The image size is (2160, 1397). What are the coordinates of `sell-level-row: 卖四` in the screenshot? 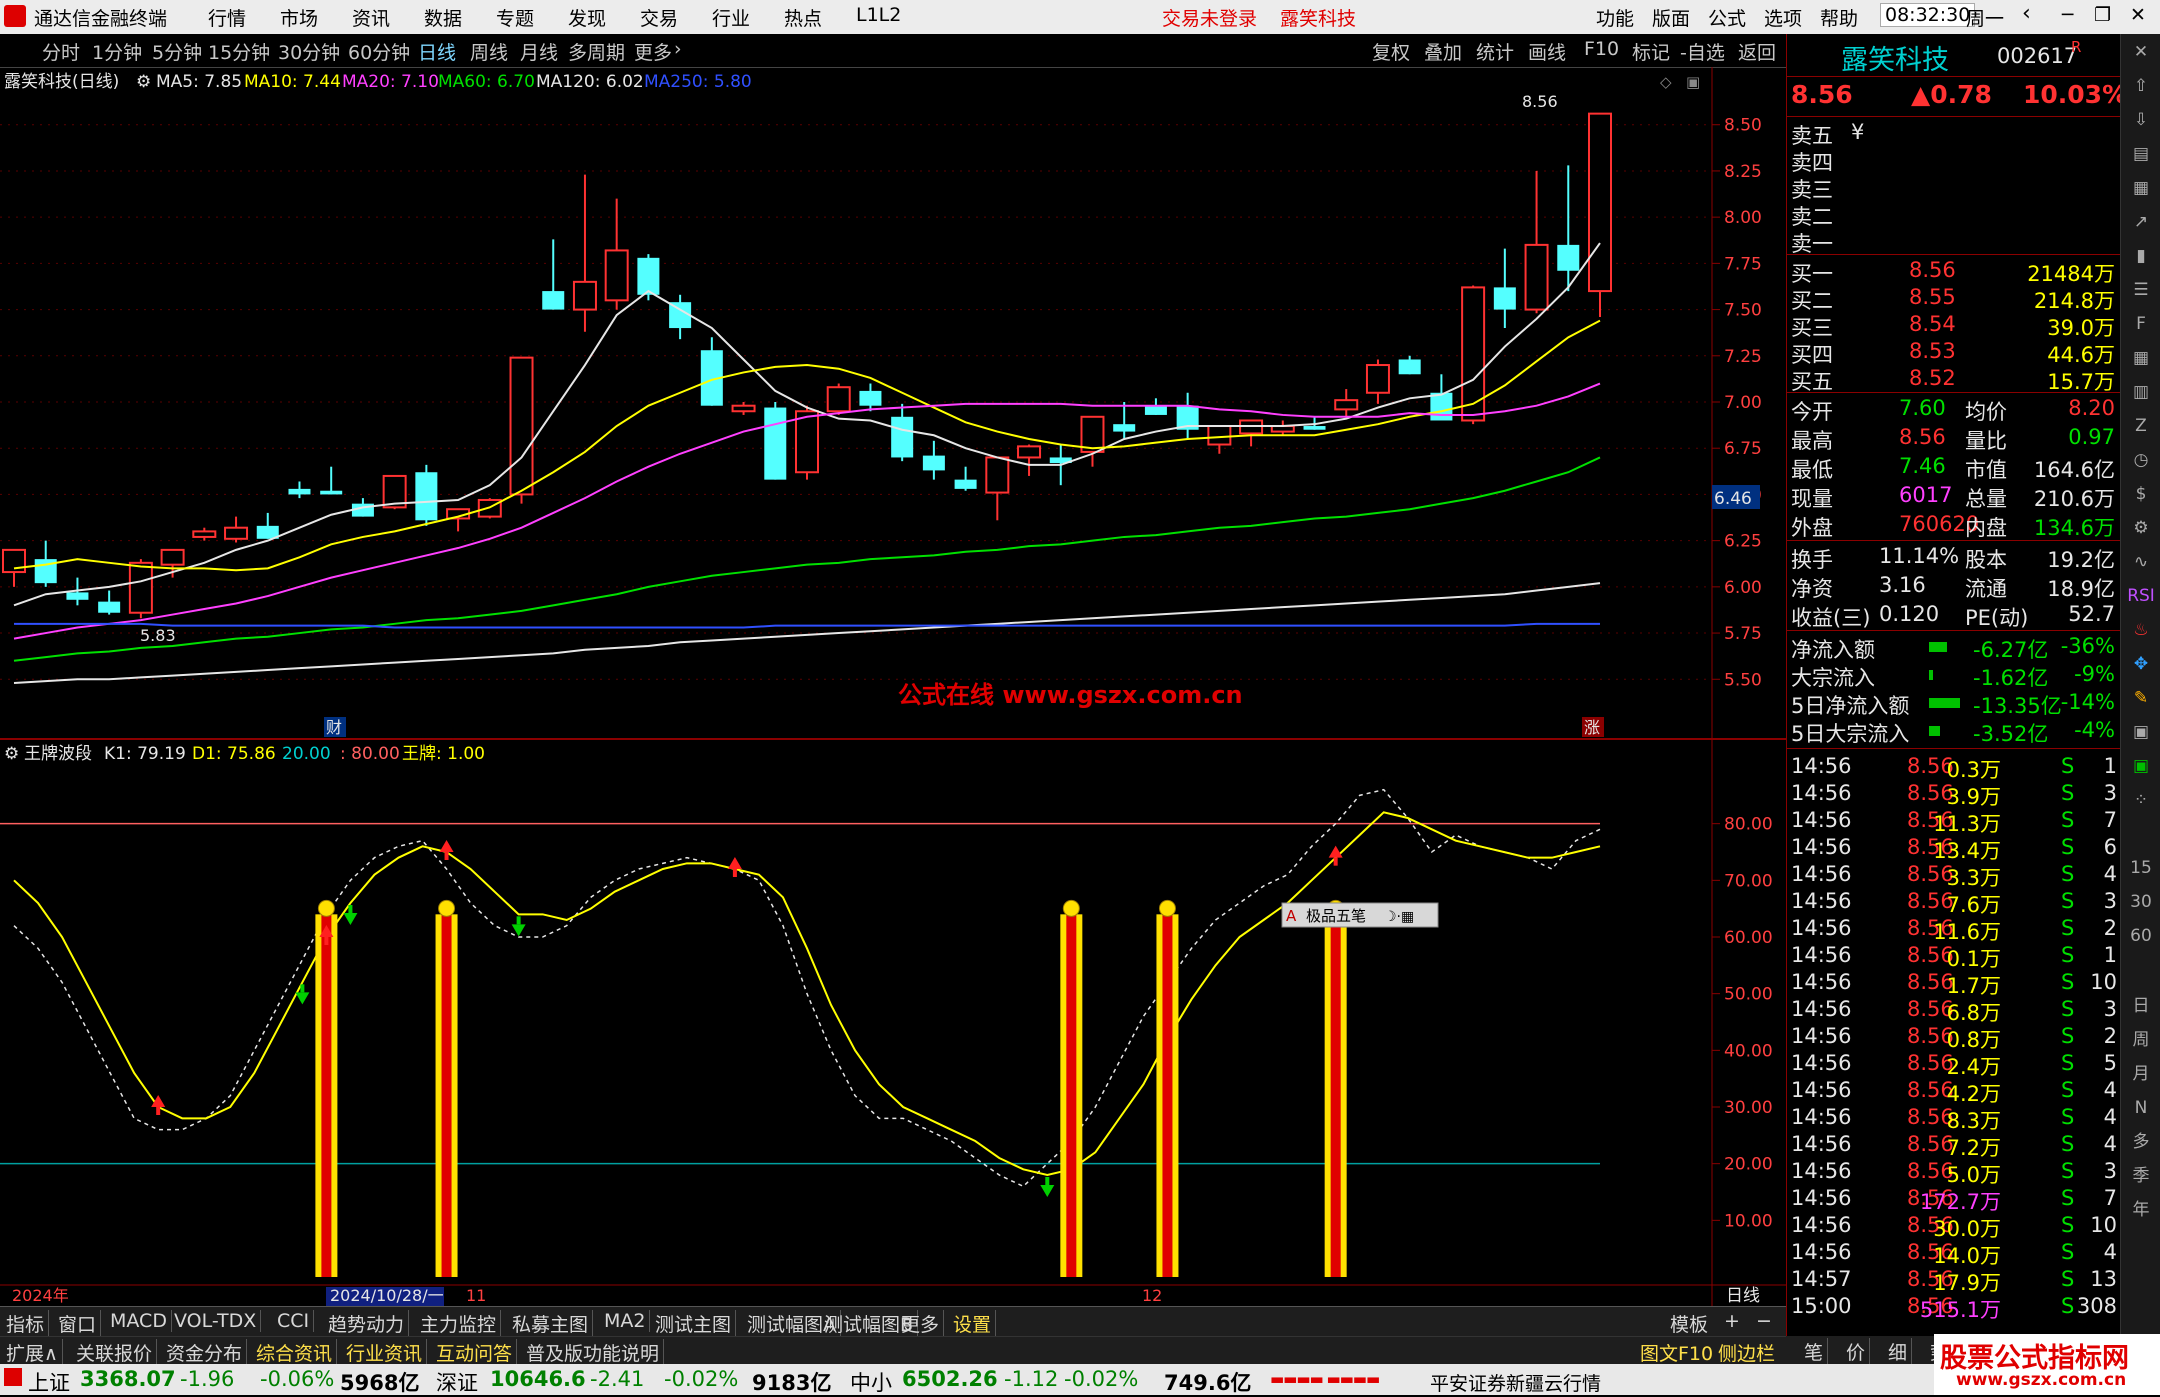 It's located at (1954, 161).